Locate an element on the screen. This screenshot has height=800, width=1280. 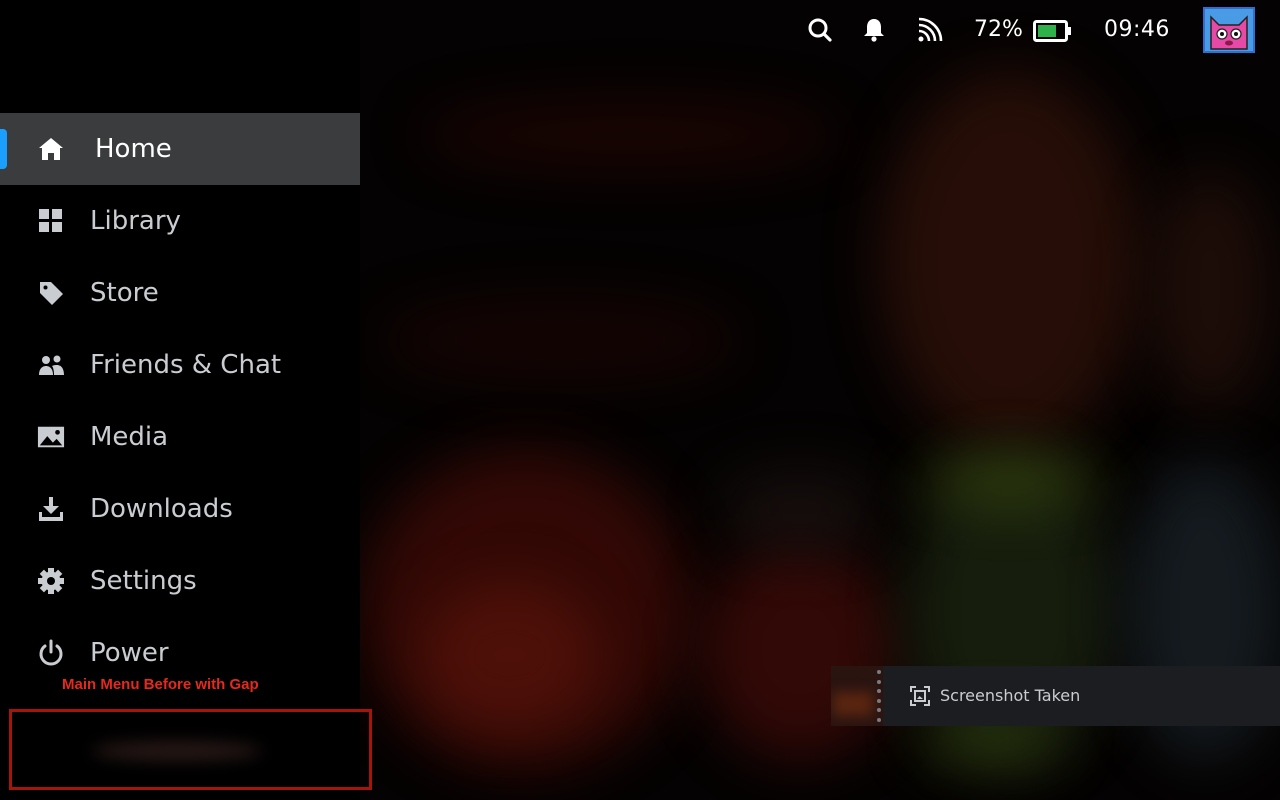
screenshot-thumbnail is located at coordinates (857, 696).